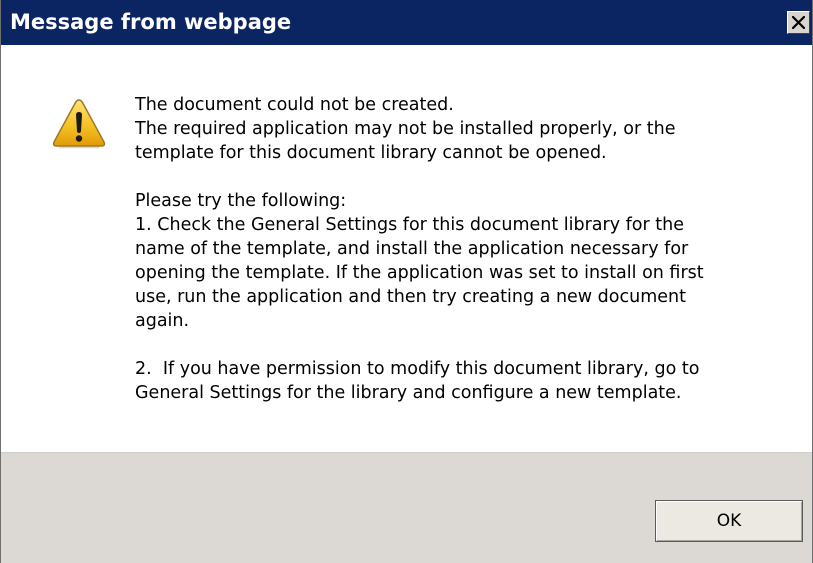  I want to click on close-icon, so click(798, 22).